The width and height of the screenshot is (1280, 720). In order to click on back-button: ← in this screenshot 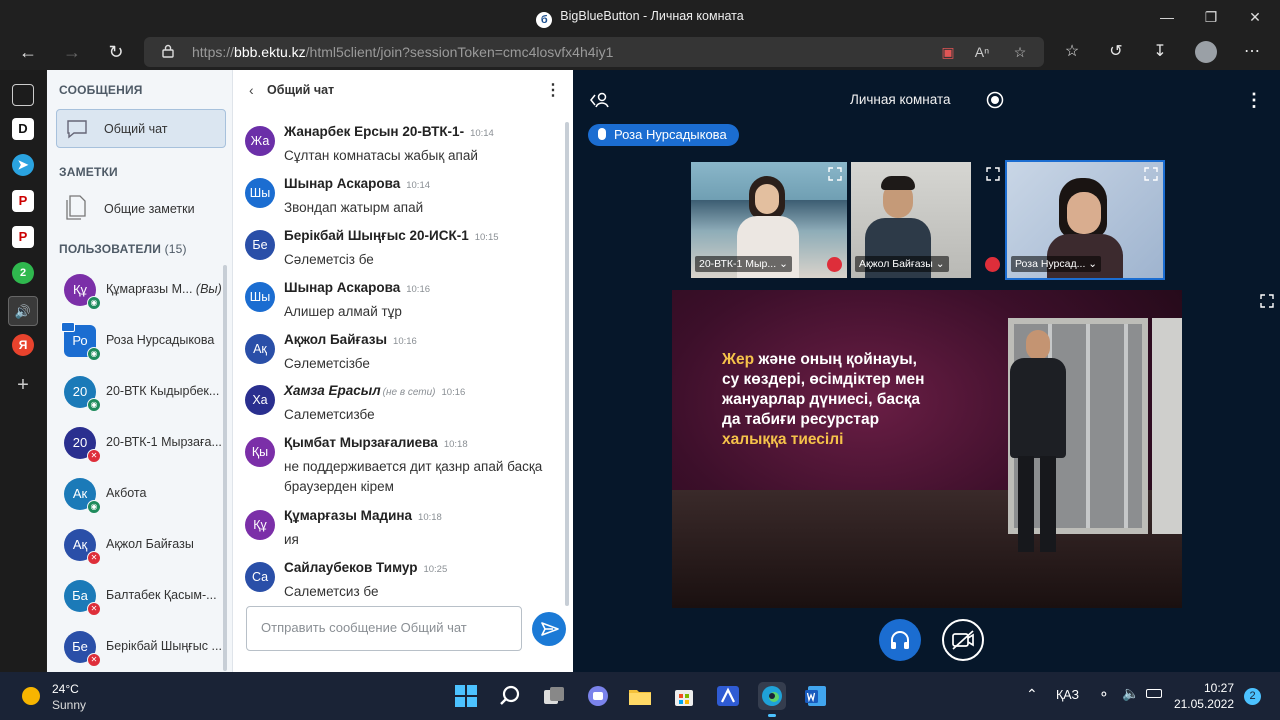, I will do `click(28, 52)`.